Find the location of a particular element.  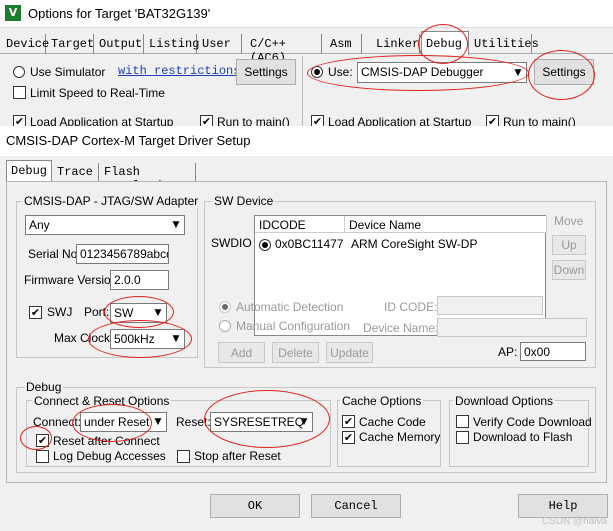

ap-label: AP: is located at coordinates (508, 352).